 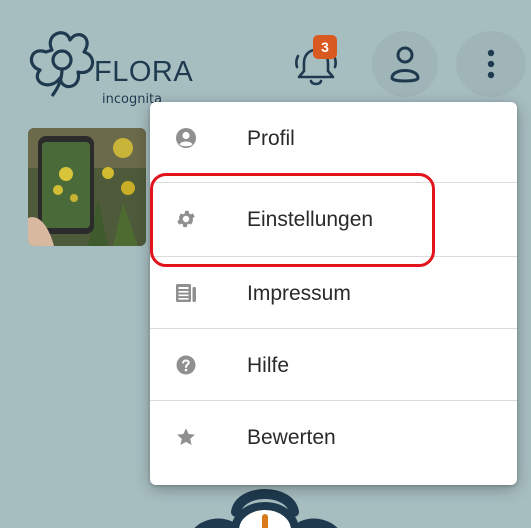 I want to click on menu-item-label: Impressum, so click(x=299, y=293).